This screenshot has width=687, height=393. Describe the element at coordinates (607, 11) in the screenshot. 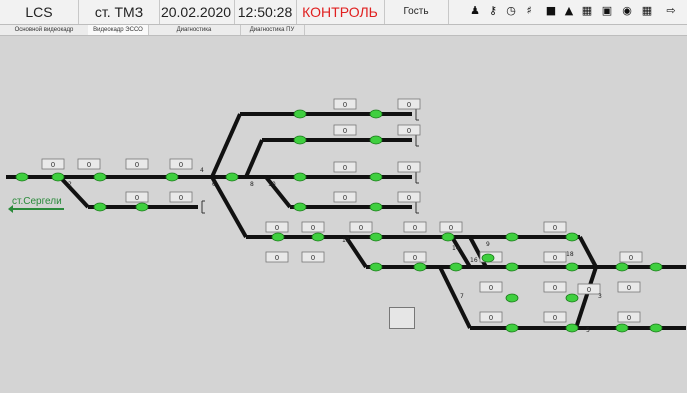

I see `panel-icon: ▣` at that location.